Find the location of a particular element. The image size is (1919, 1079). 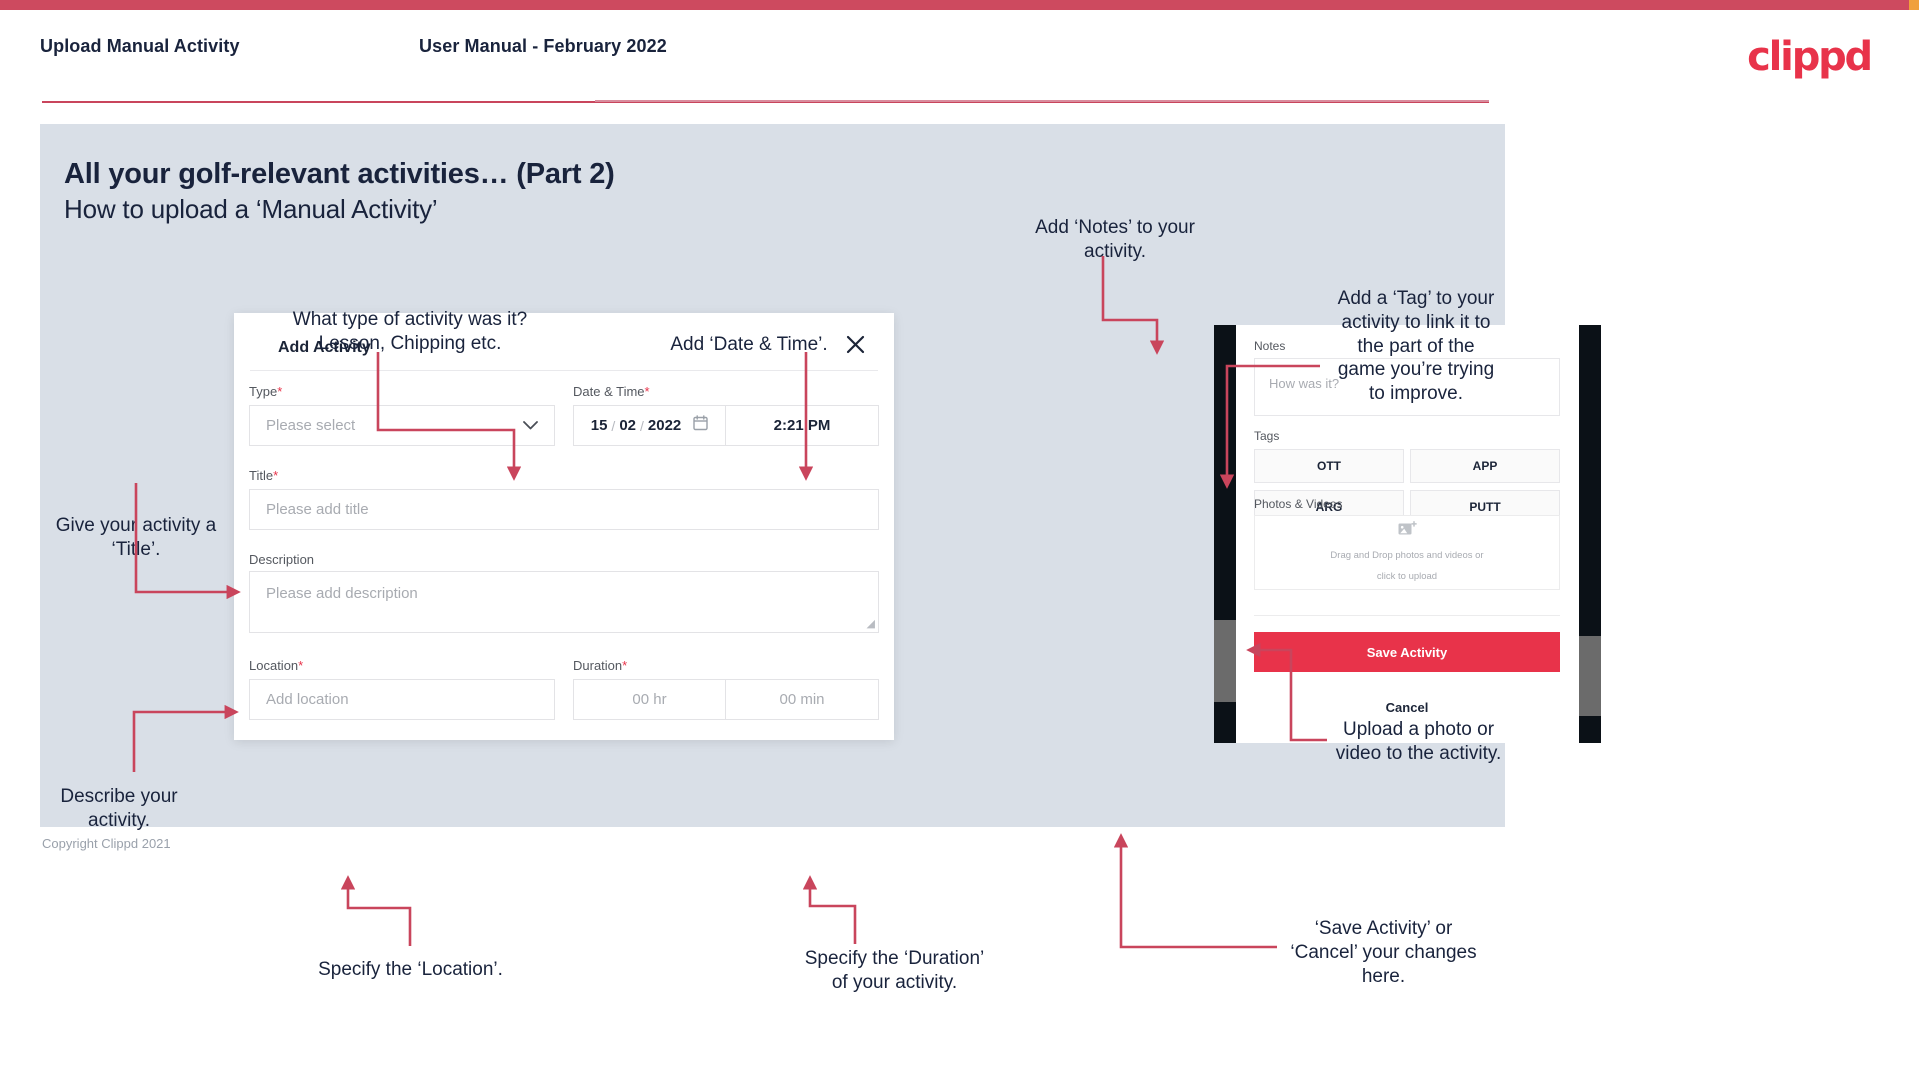

annotation-photos: Upload a photo or video to the activity. is located at coordinates (1418, 741).